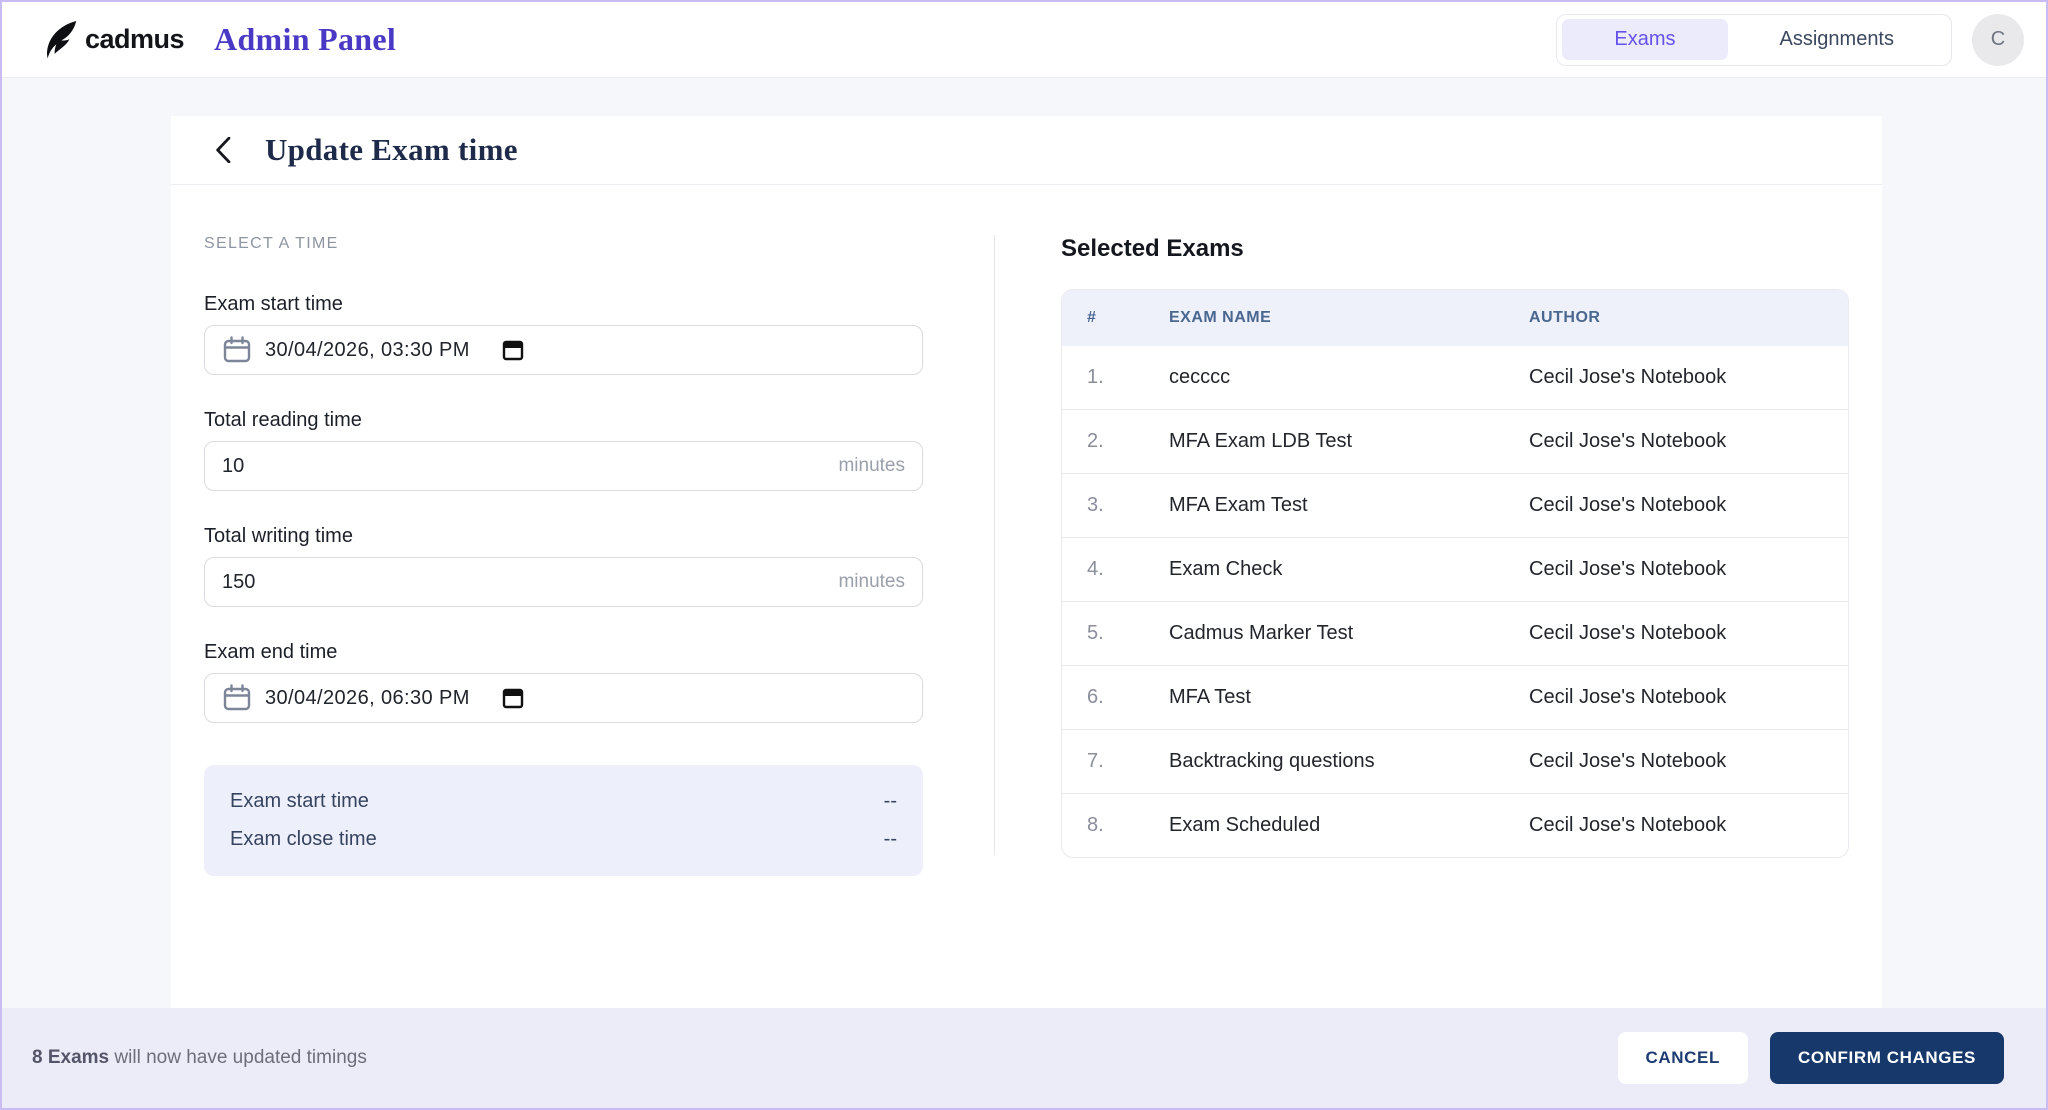 This screenshot has width=2048, height=1110. I want to click on row-num: 7., so click(1115, 761).